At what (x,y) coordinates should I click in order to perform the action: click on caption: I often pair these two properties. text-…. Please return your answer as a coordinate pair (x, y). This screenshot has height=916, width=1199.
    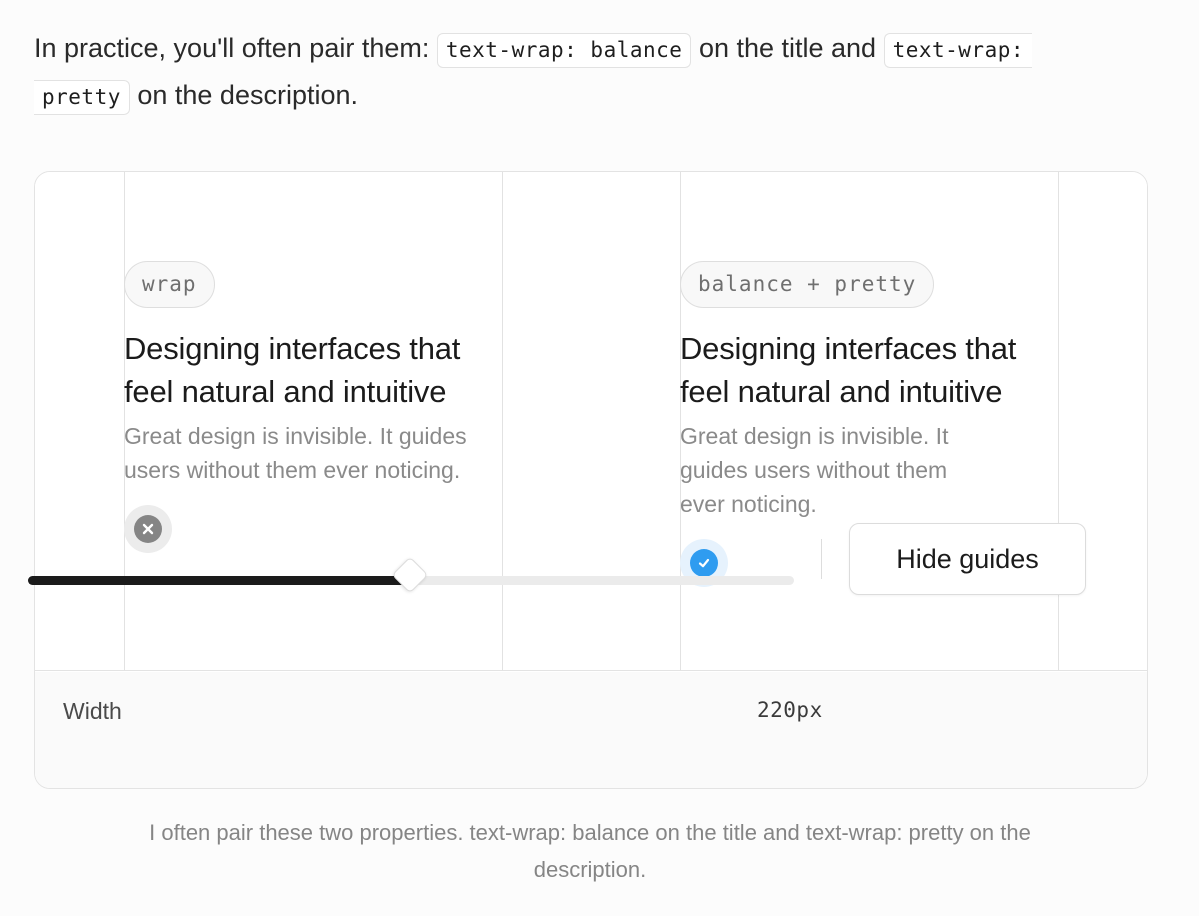
    Looking at the image, I should click on (590, 851).